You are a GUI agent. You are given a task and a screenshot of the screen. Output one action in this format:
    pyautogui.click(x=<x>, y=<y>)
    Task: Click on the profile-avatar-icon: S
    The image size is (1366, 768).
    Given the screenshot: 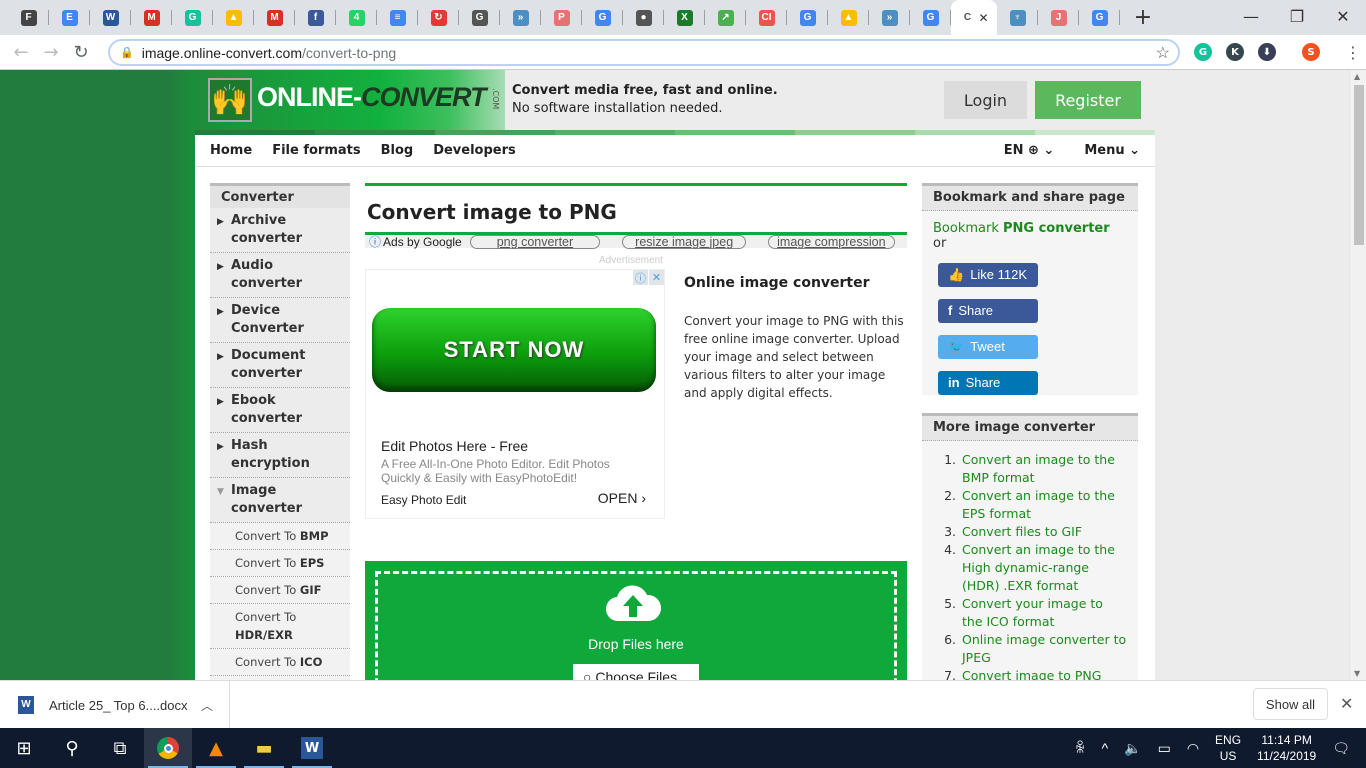 What is the action you would take?
    pyautogui.click(x=1311, y=52)
    